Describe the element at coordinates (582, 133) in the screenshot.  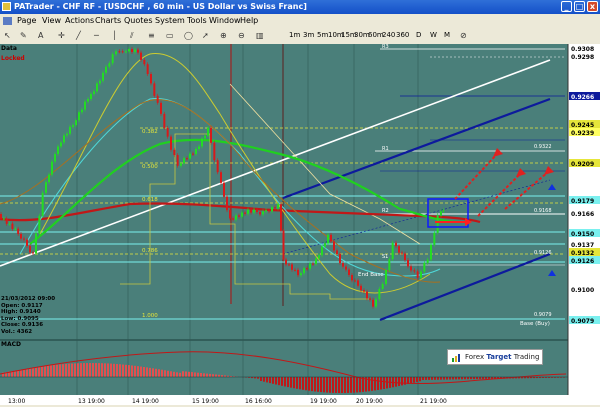
I see `svg-text: 0.9239` at that location.